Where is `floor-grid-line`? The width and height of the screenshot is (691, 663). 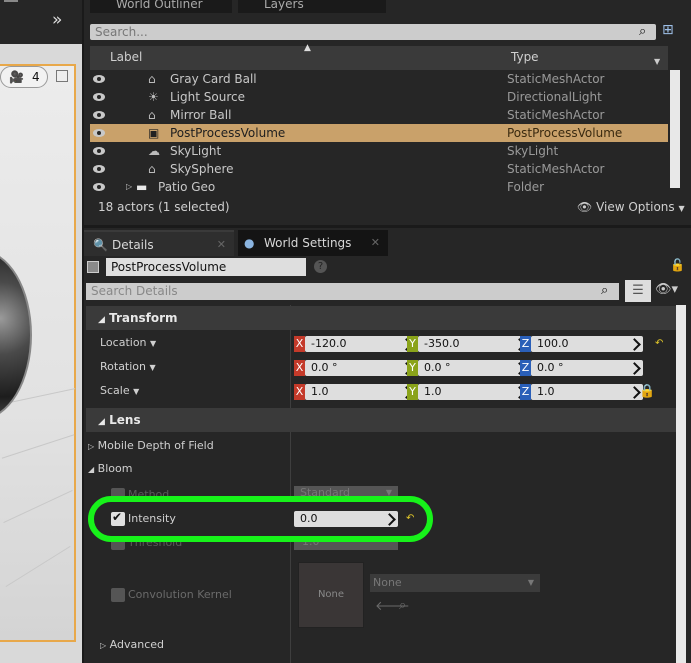 floor-grid-line is located at coordinates (38, 506).